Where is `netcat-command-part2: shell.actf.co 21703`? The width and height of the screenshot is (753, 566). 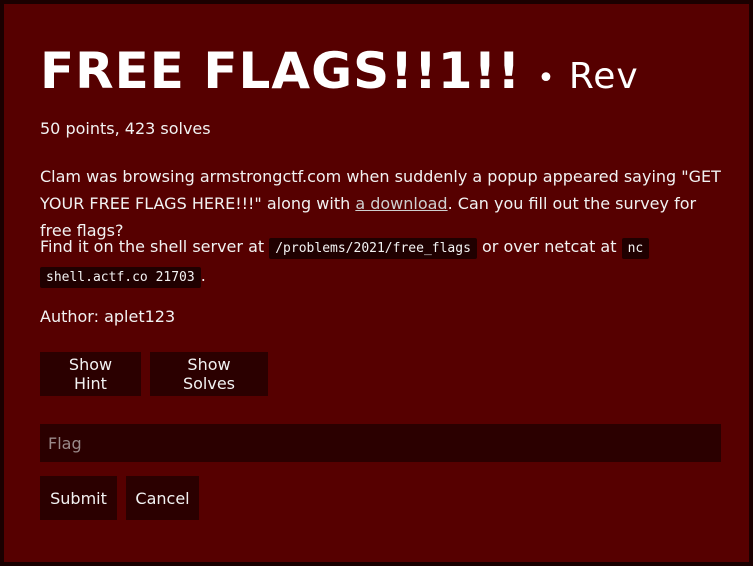 netcat-command-part2: shell.actf.co 21703 is located at coordinates (120, 277).